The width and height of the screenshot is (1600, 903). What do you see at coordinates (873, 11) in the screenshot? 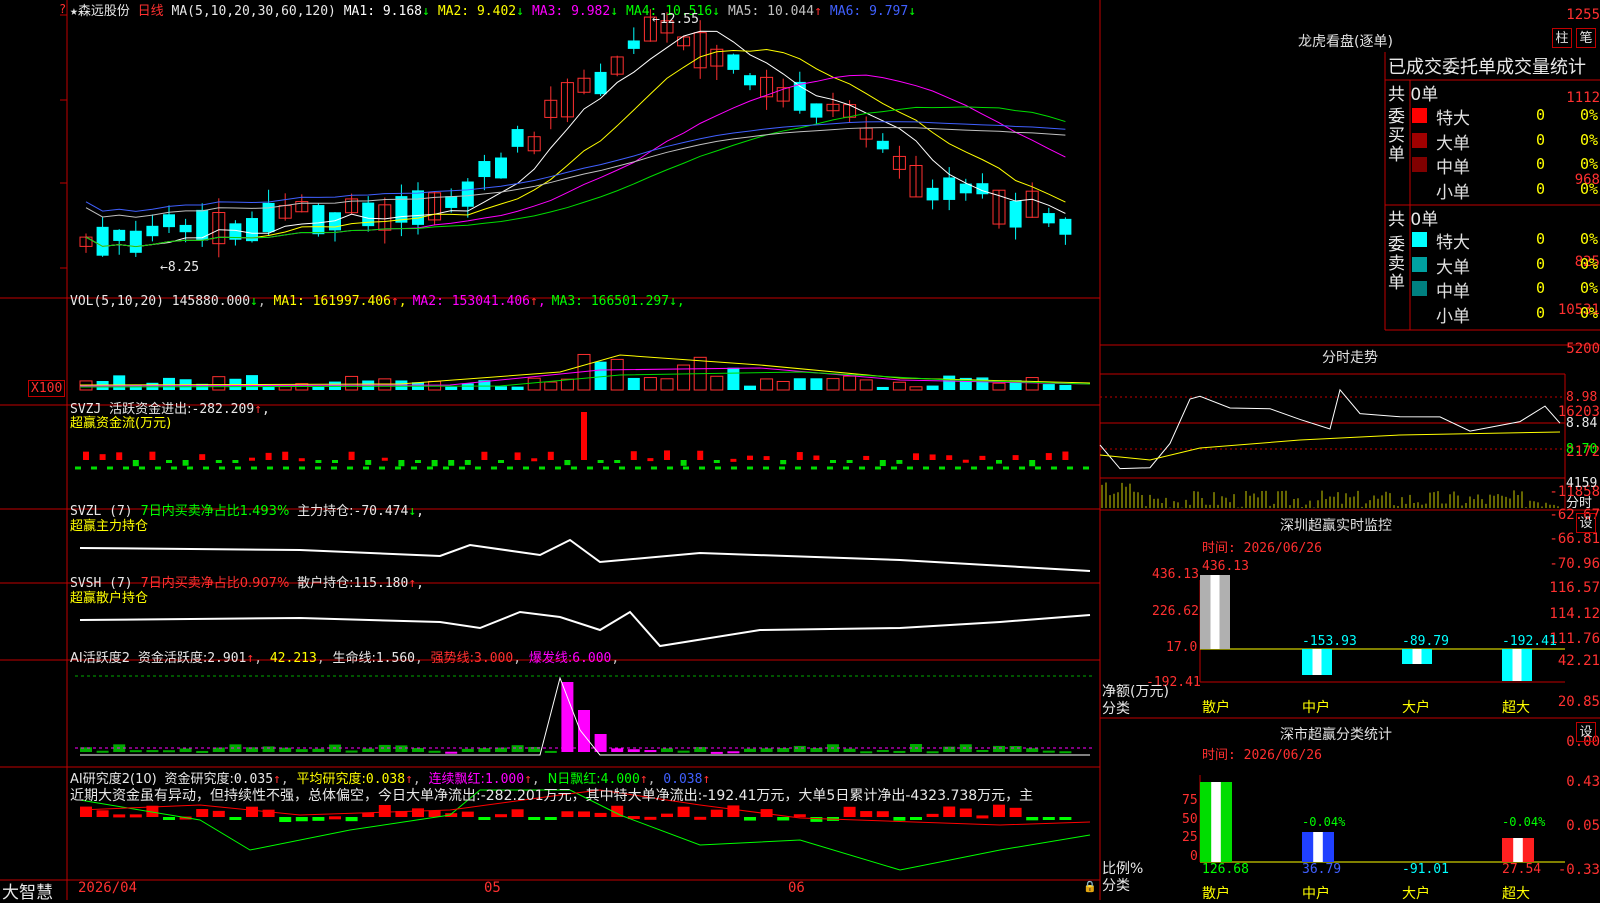
I see `ma-value-6: MA6: 9.797↓` at bounding box center [873, 11].